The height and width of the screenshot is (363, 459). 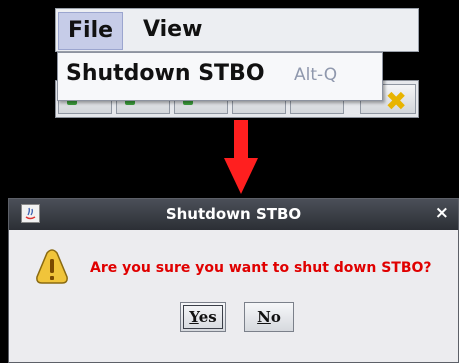 What do you see at coordinates (237, 30) in the screenshot?
I see `menu-bar: File View` at bounding box center [237, 30].